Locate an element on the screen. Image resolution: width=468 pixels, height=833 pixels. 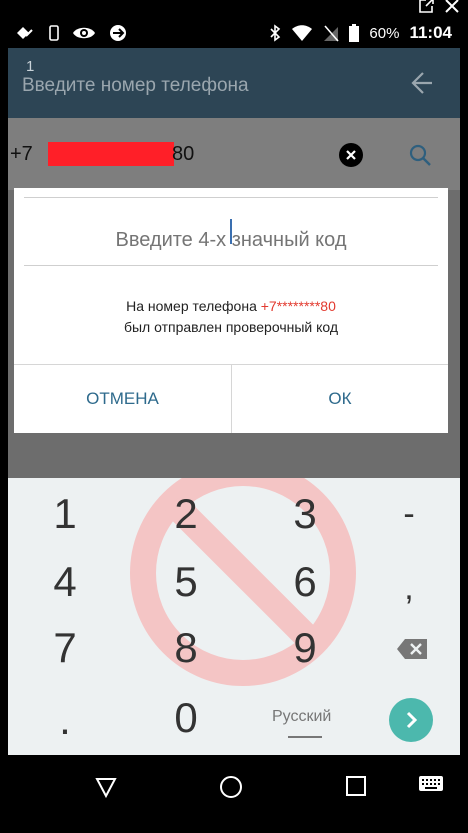
key-minus: - is located at coordinates (409, 514).